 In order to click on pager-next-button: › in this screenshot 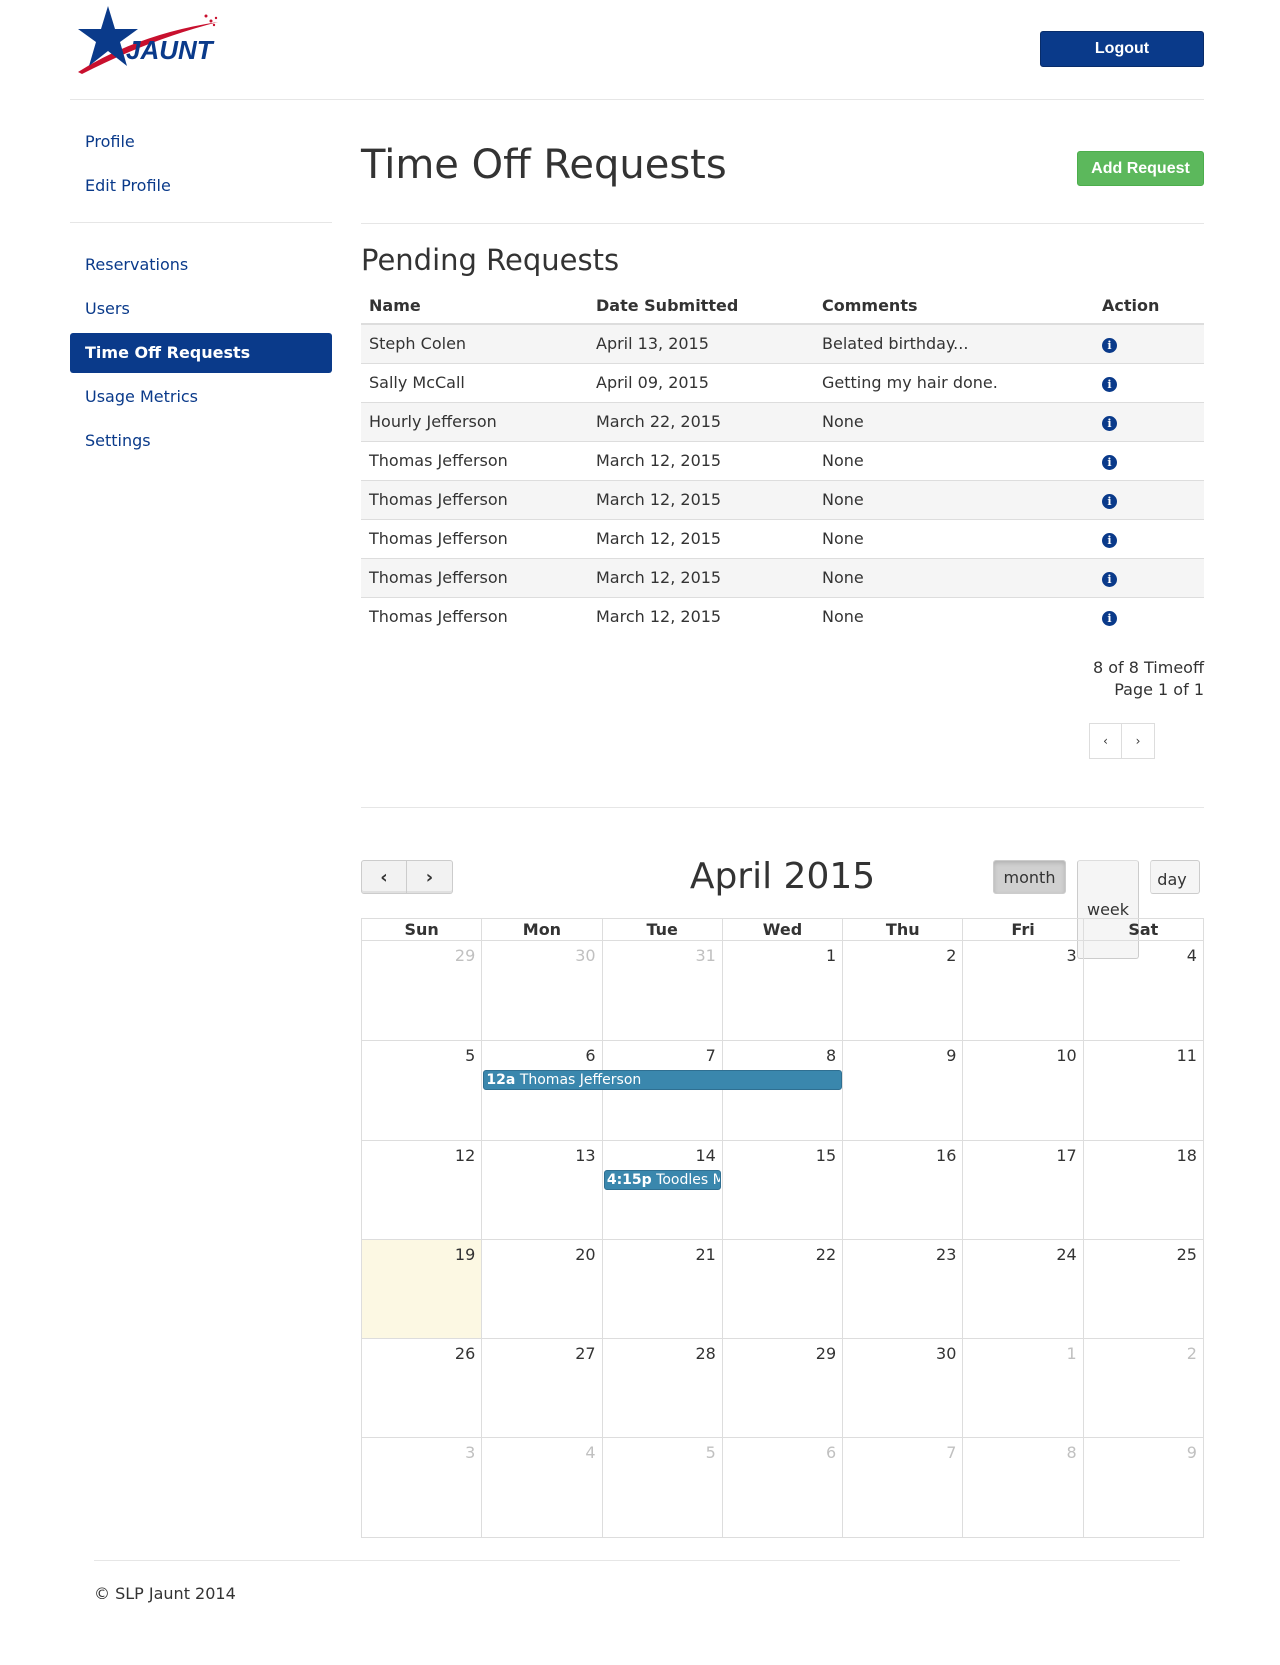, I will do `click(1138, 741)`.